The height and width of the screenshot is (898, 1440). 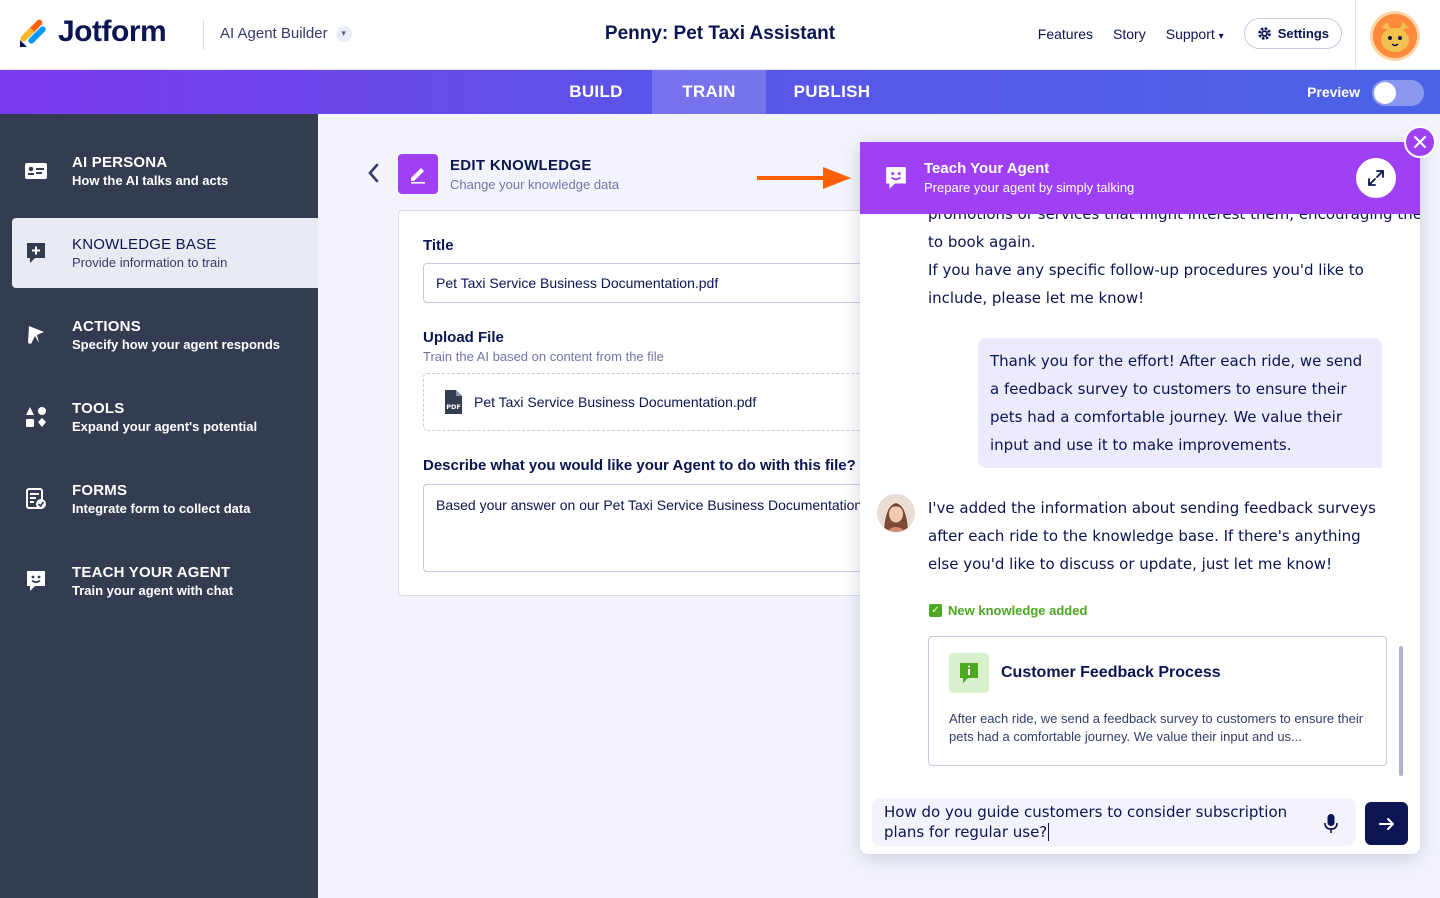 What do you see at coordinates (165, 426) in the screenshot?
I see `sidebar-item-desc: Expand your agent's potential` at bounding box center [165, 426].